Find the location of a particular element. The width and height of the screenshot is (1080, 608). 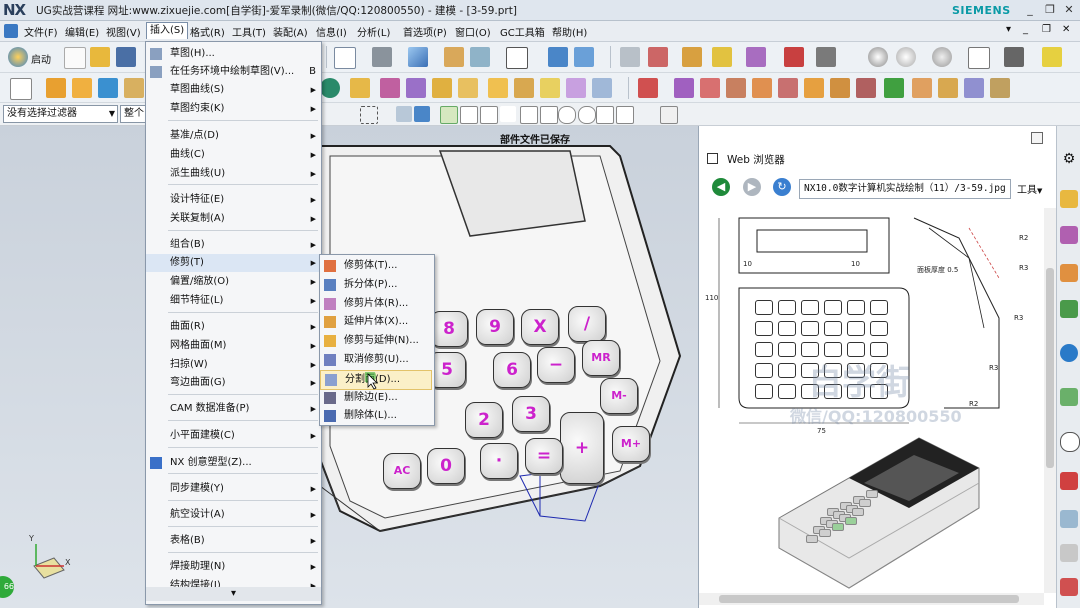

insert-menu-item-trim: 修剪(T) ▶ is located at coordinates (233, 263).